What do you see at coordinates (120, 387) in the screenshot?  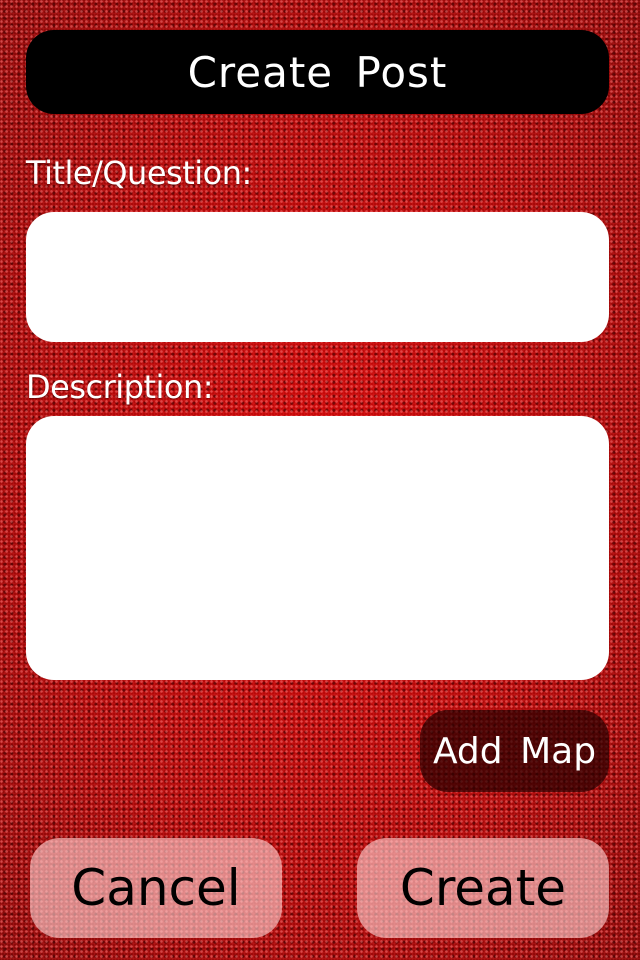 I see `description-label: Description:` at bounding box center [120, 387].